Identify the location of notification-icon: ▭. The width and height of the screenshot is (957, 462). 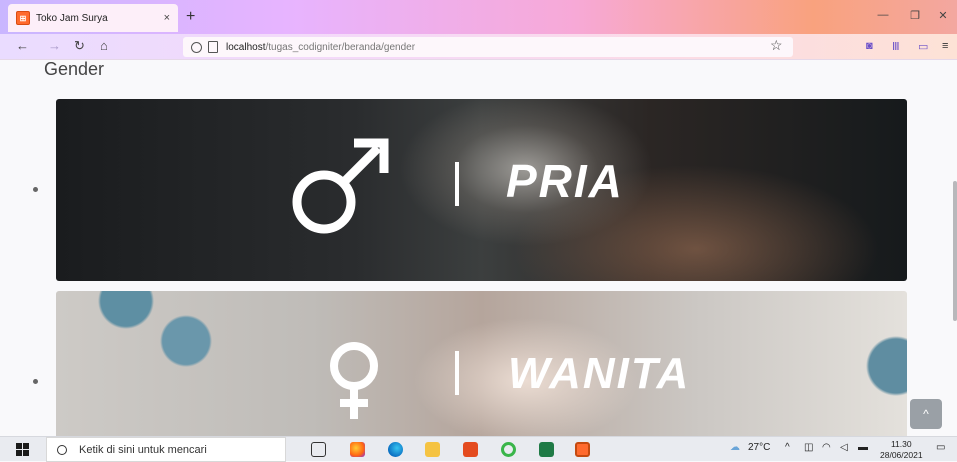
(940, 447).